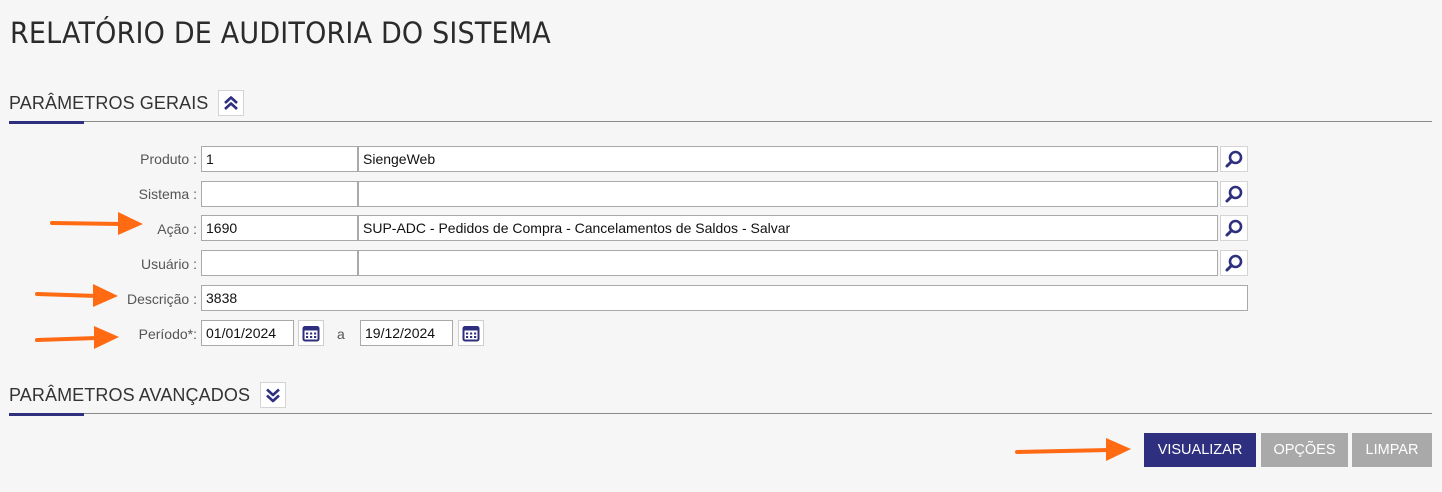  I want to click on general-divider, so click(720, 121).